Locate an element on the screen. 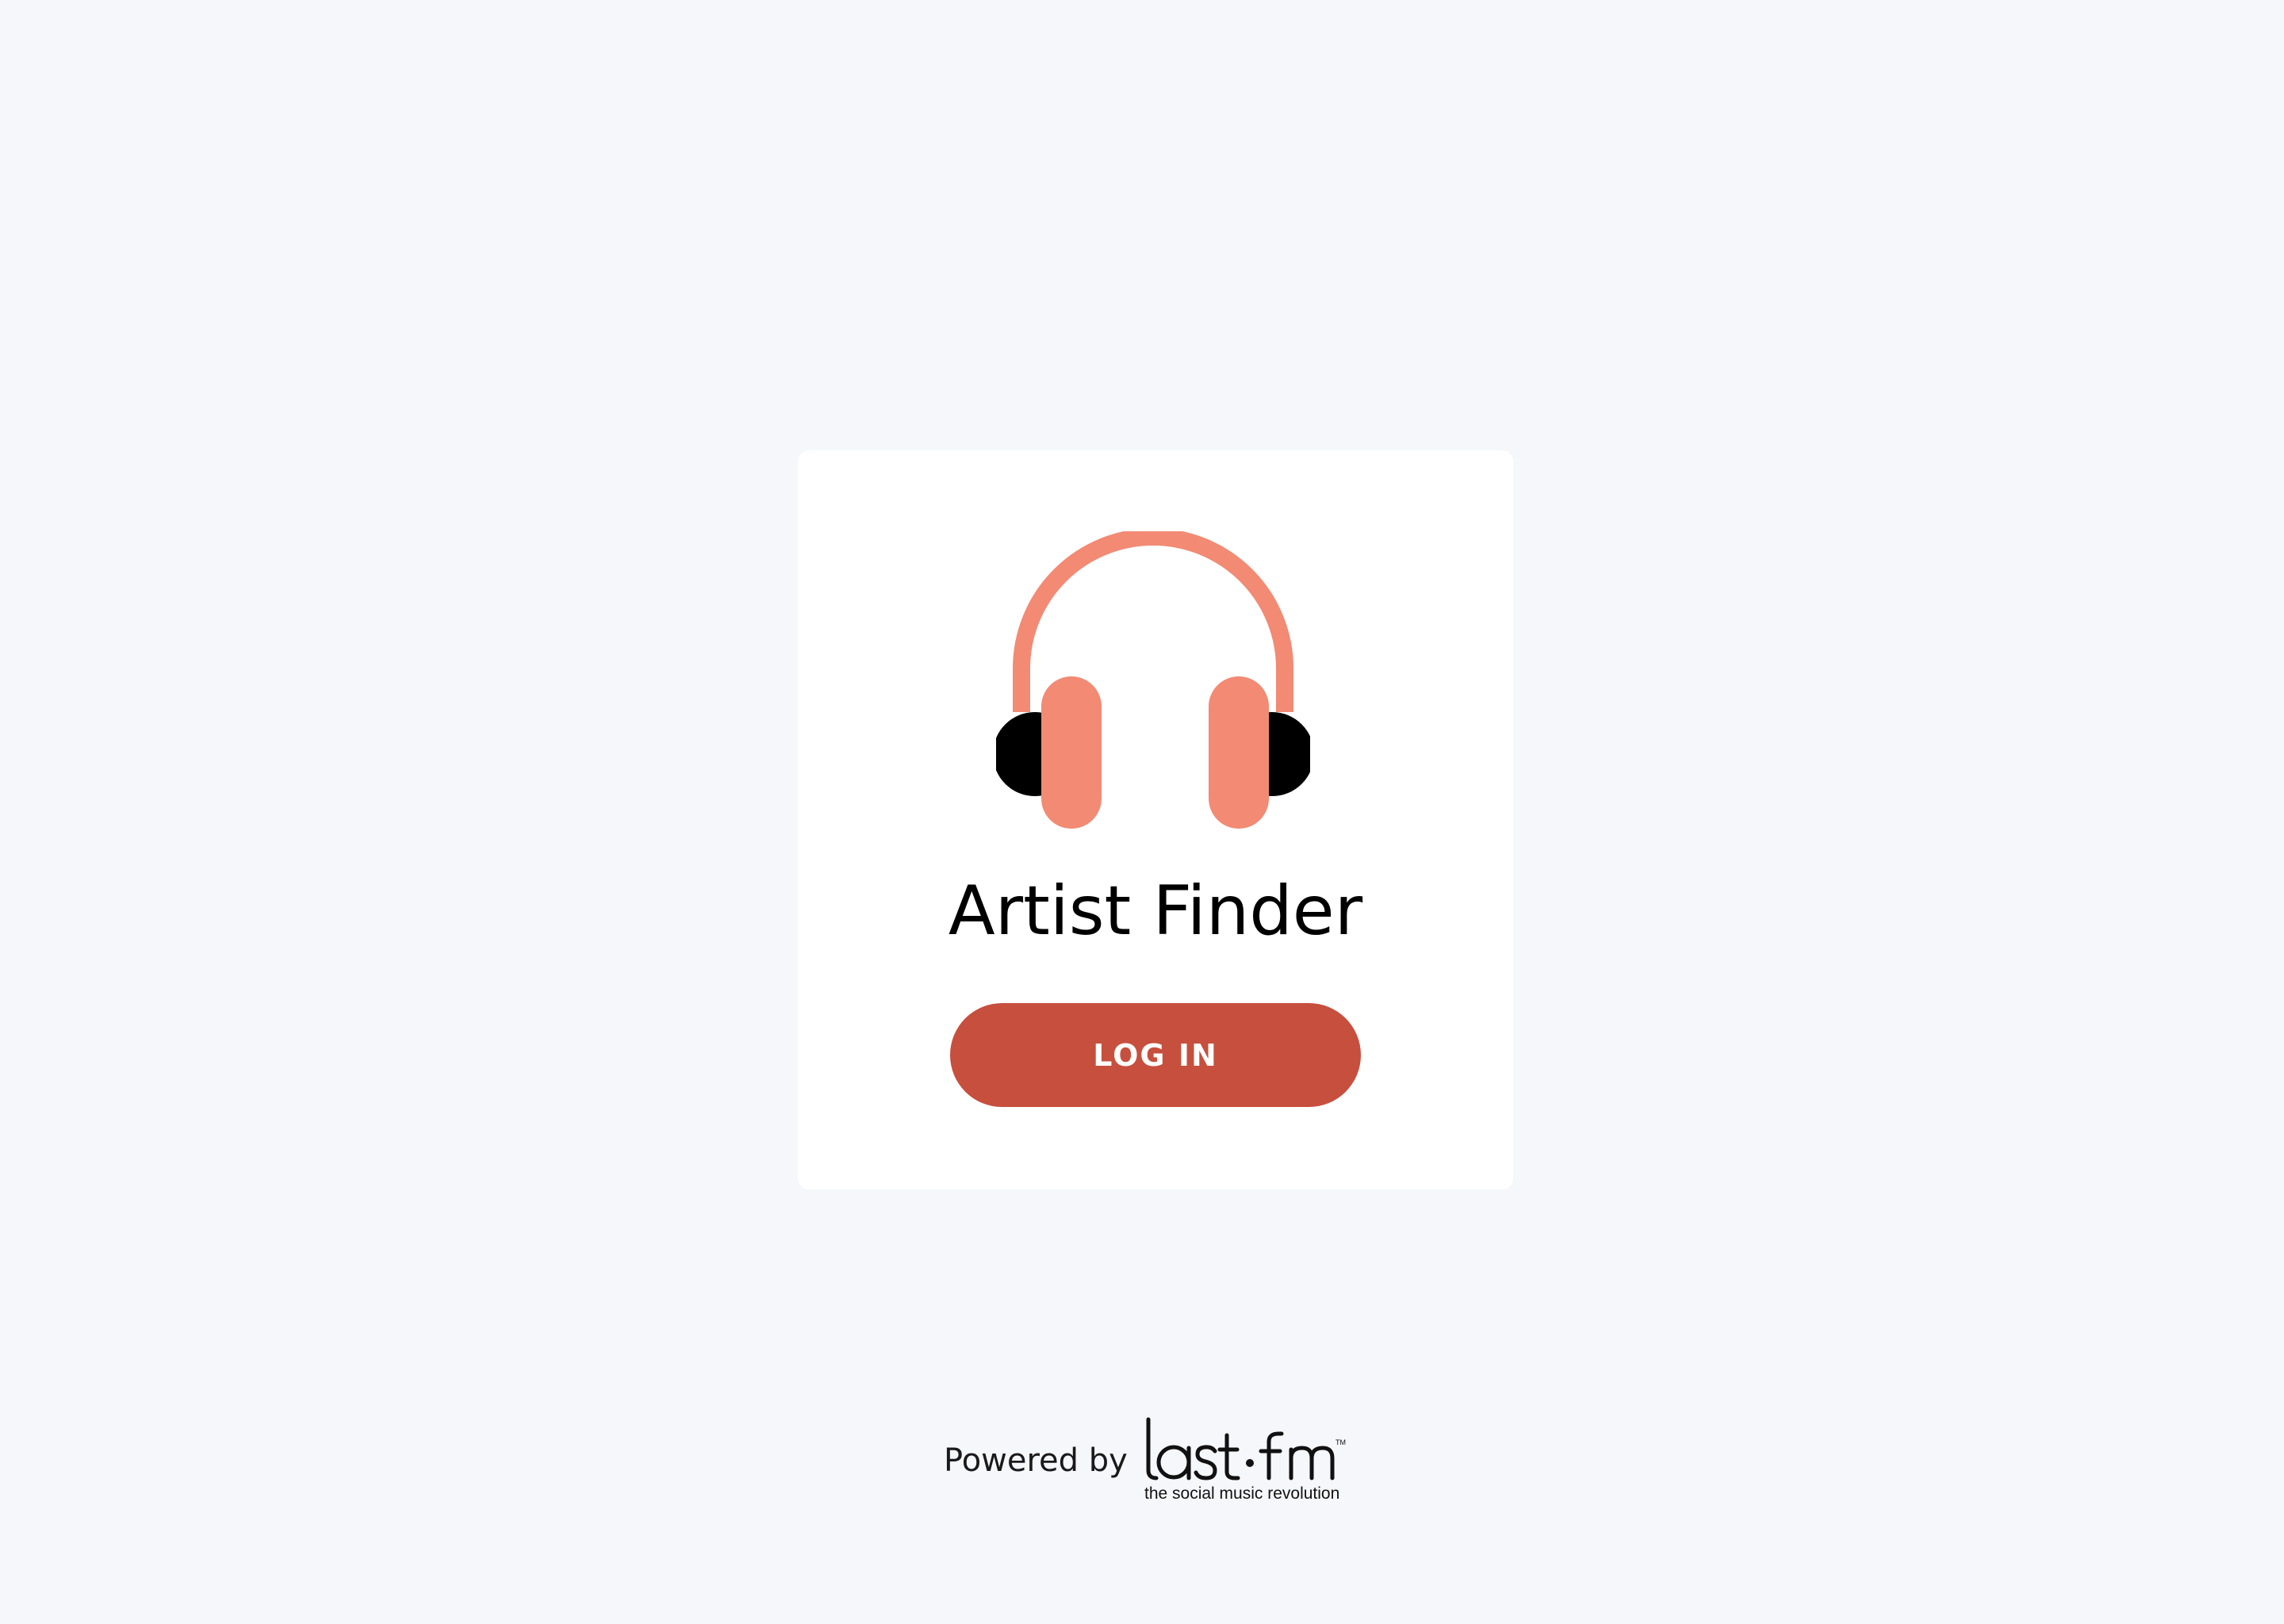 This screenshot has width=2284, height=1624. headphones-icon is located at coordinates (1153, 680).